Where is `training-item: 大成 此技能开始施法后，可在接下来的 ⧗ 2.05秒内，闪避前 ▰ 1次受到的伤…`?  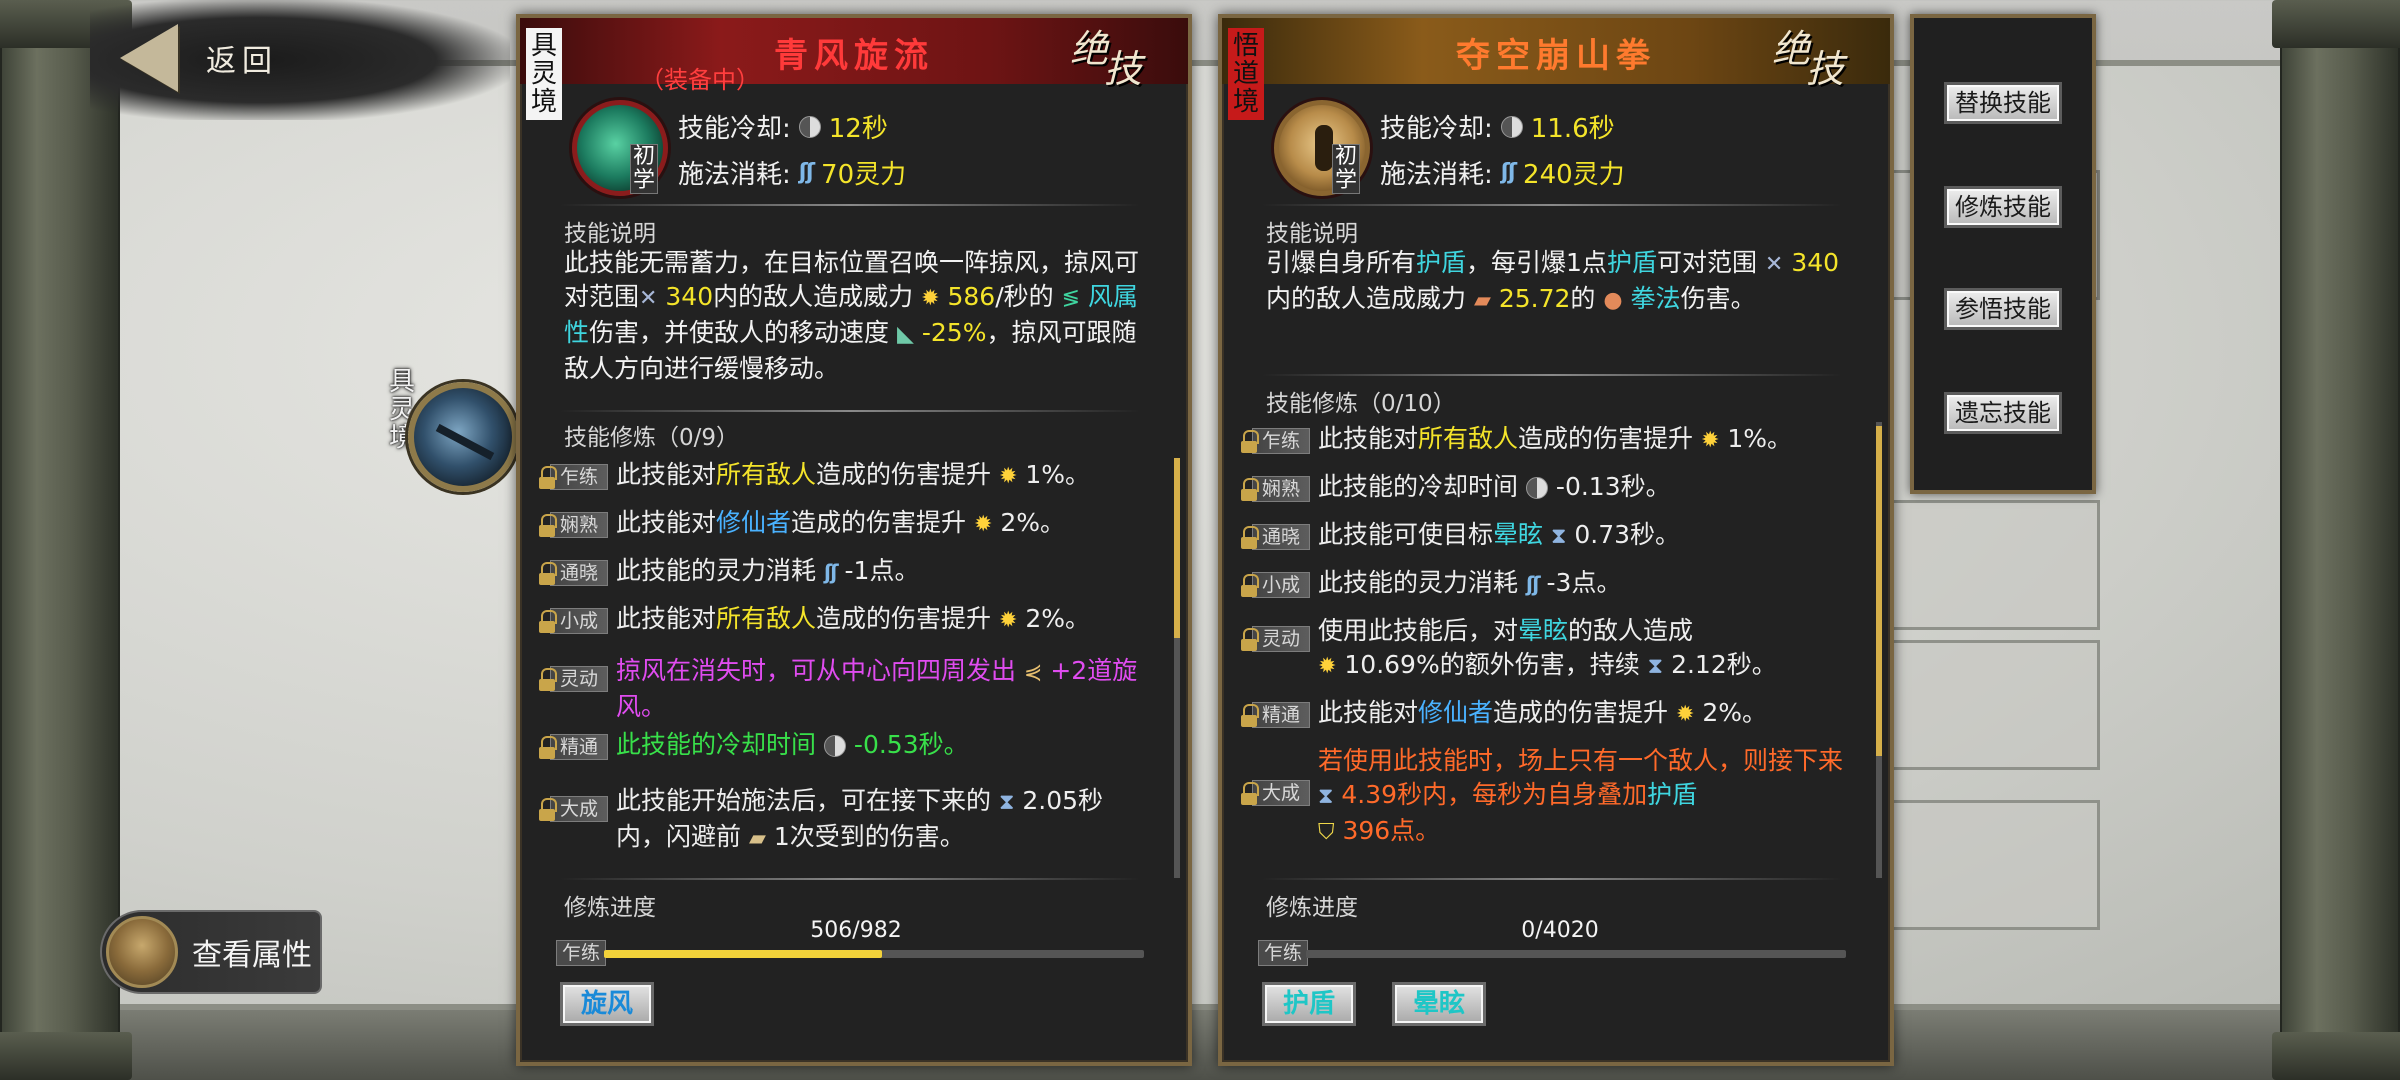
training-item: 大成 此技能开始施法后，可在接下来的 ⧗ 2.05秒内，闪避前 ▰ 1次受到的伤… is located at coordinates (844, 820).